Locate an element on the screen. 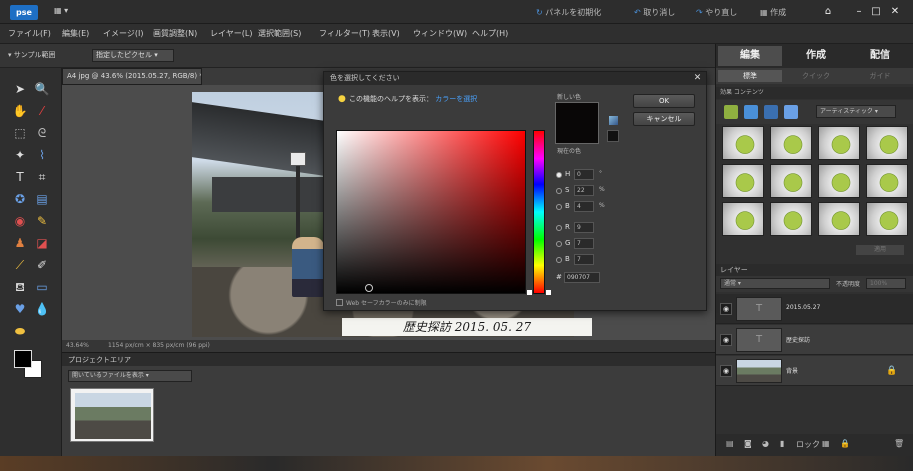  photo-effects-icon is located at coordinates (771, 112).